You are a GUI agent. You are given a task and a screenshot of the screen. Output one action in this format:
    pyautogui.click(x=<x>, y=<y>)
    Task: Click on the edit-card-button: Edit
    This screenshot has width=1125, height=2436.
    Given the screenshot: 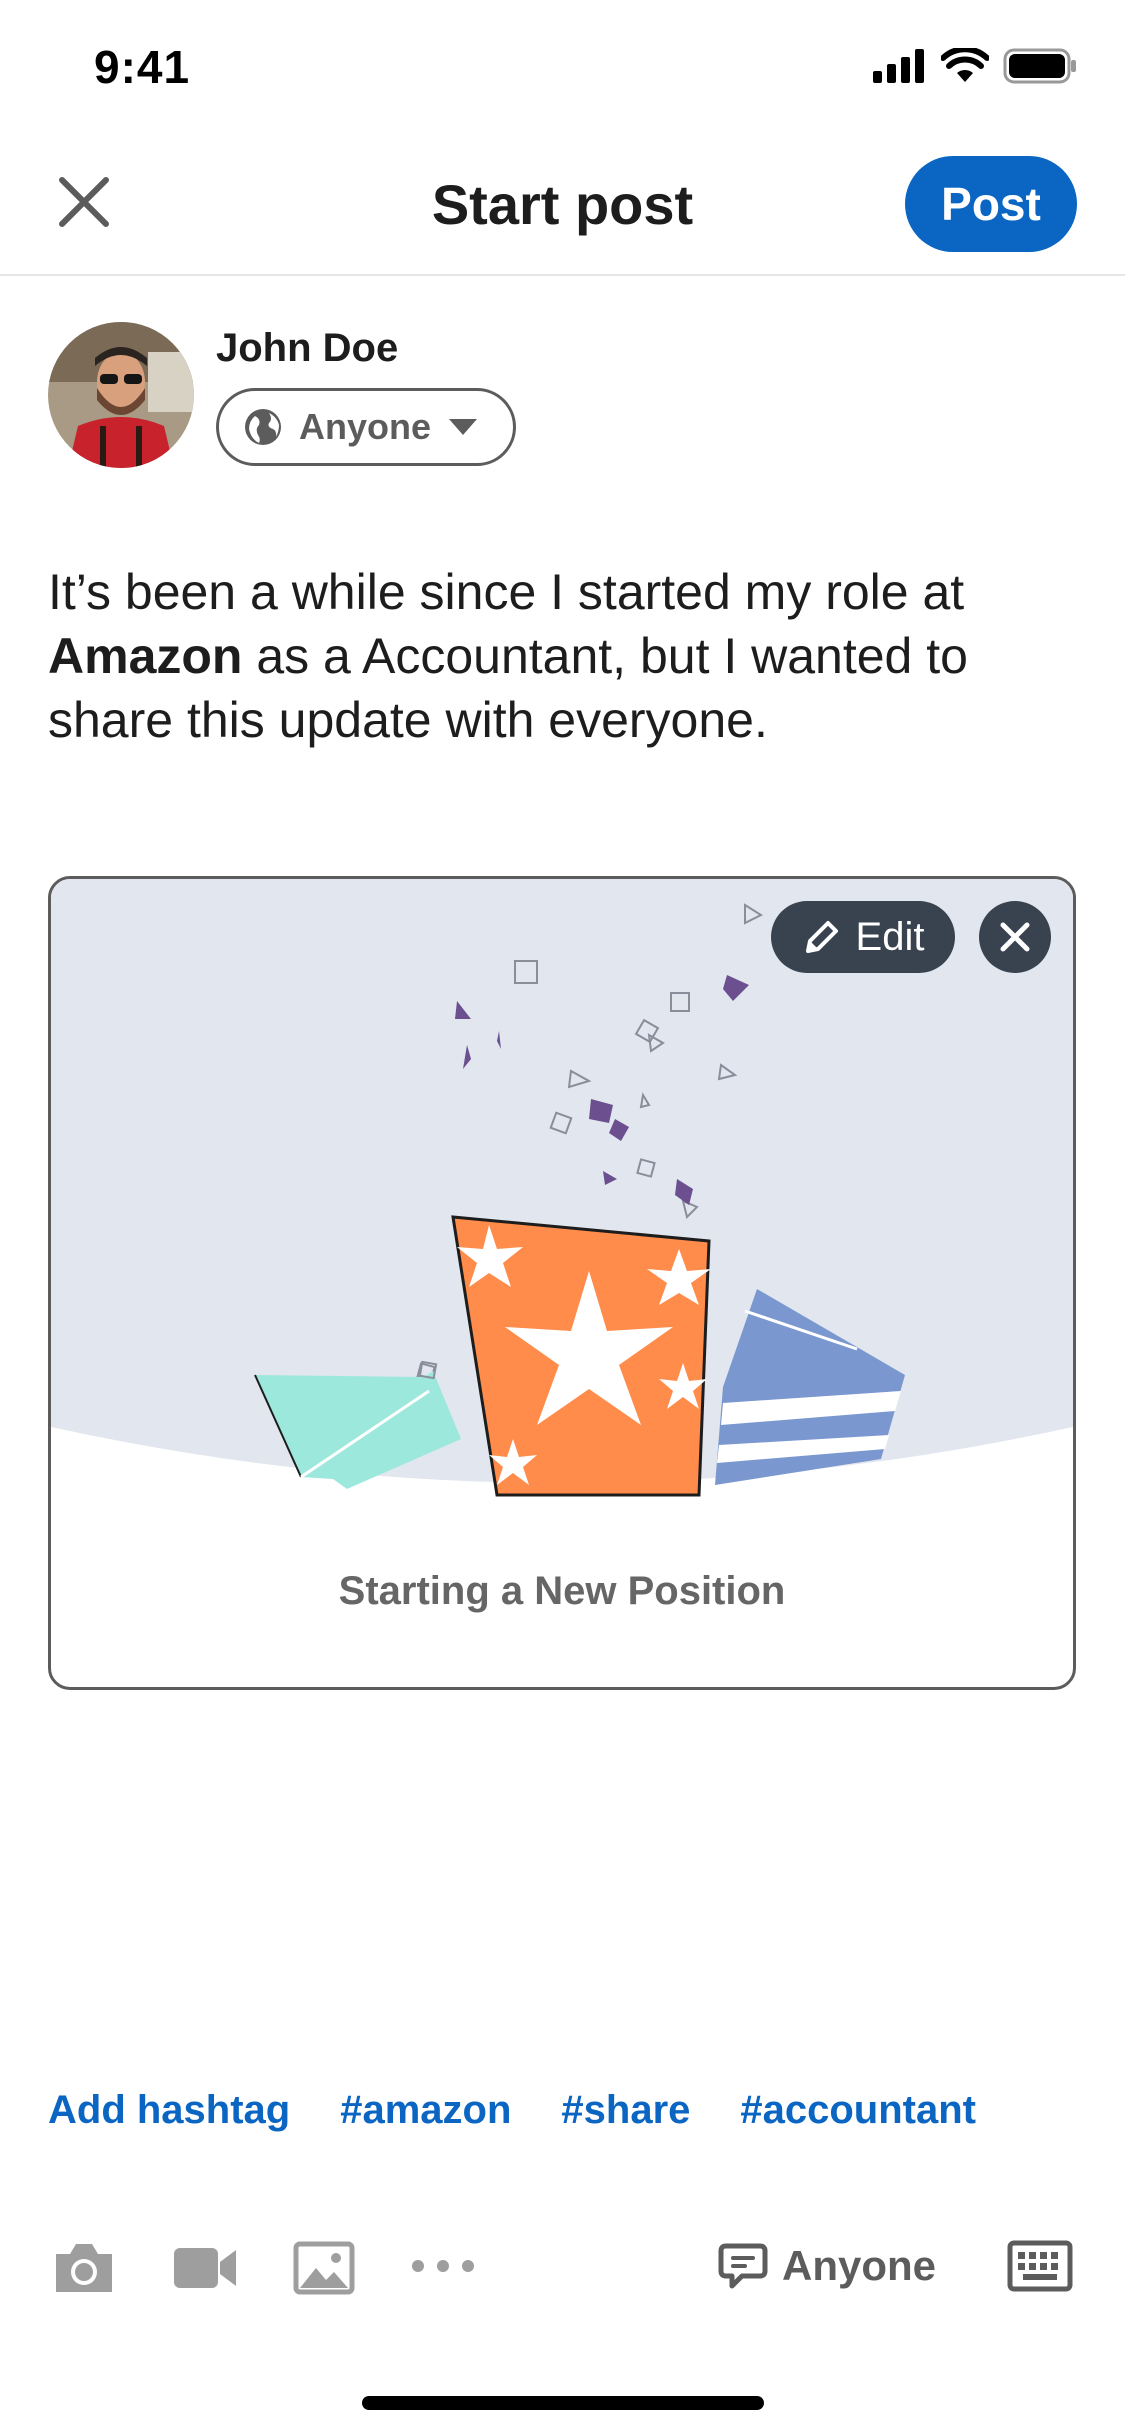 What is the action you would take?
    pyautogui.click(x=863, y=937)
    